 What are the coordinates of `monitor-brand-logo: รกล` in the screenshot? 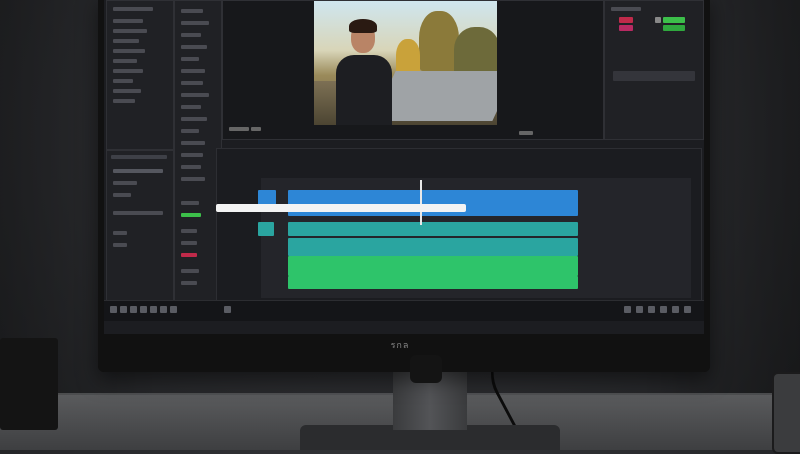 It's located at (400, 345).